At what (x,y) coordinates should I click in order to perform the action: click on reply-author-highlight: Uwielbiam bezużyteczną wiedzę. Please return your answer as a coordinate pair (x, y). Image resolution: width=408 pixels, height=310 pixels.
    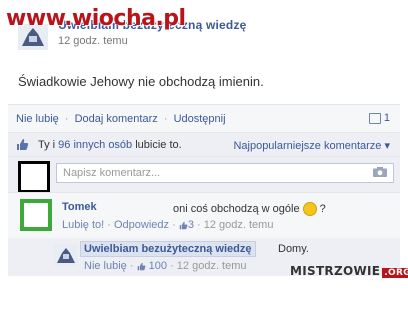
    Looking at the image, I should click on (168, 249).